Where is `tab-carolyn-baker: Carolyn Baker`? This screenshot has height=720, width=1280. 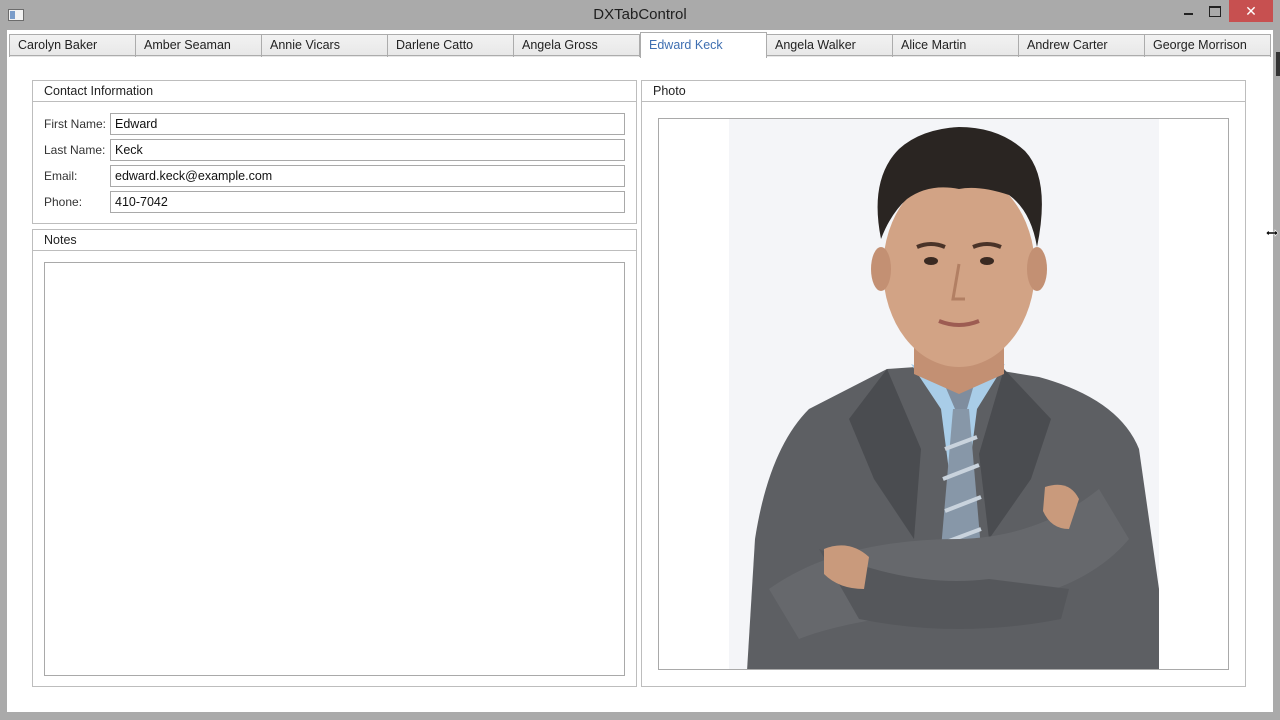 tab-carolyn-baker: Carolyn Baker is located at coordinates (72, 45).